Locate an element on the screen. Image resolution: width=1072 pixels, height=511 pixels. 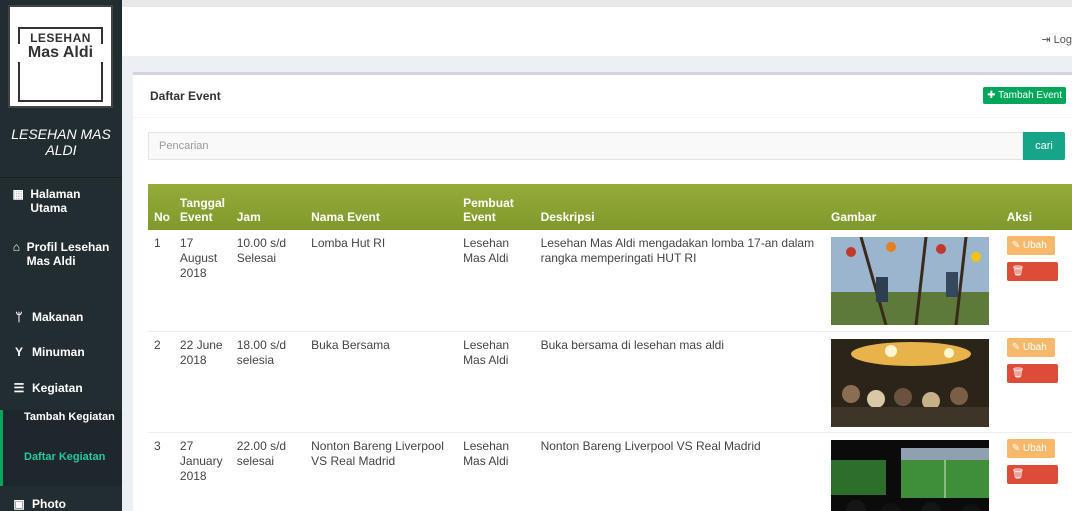
cell-nama: Buka Bersama is located at coordinates (383, 382).